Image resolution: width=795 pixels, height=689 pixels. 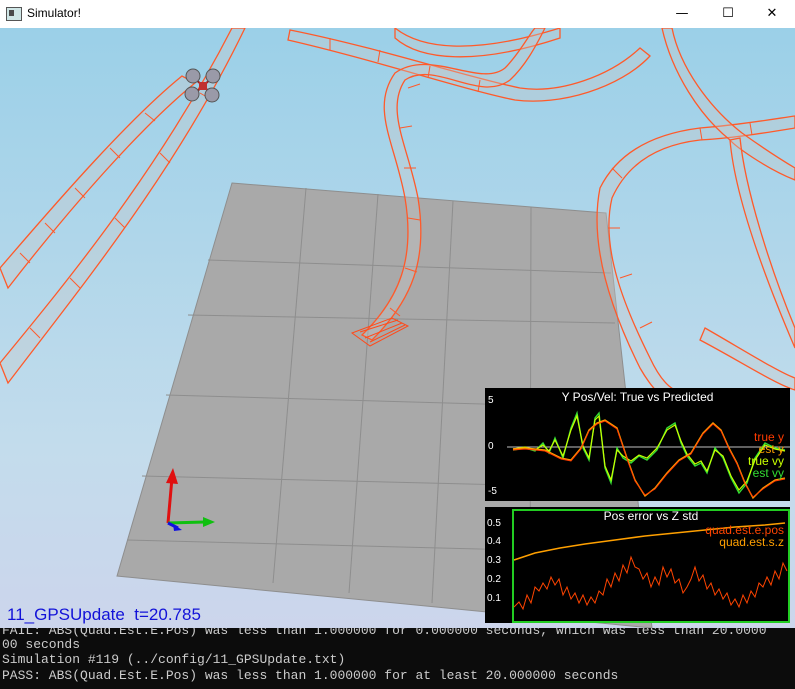 What do you see at coordinates (766, 455) in the screenshot?
I see `plot-top-legend: true y est y true vy est vy` at bounding box center [766, 455].